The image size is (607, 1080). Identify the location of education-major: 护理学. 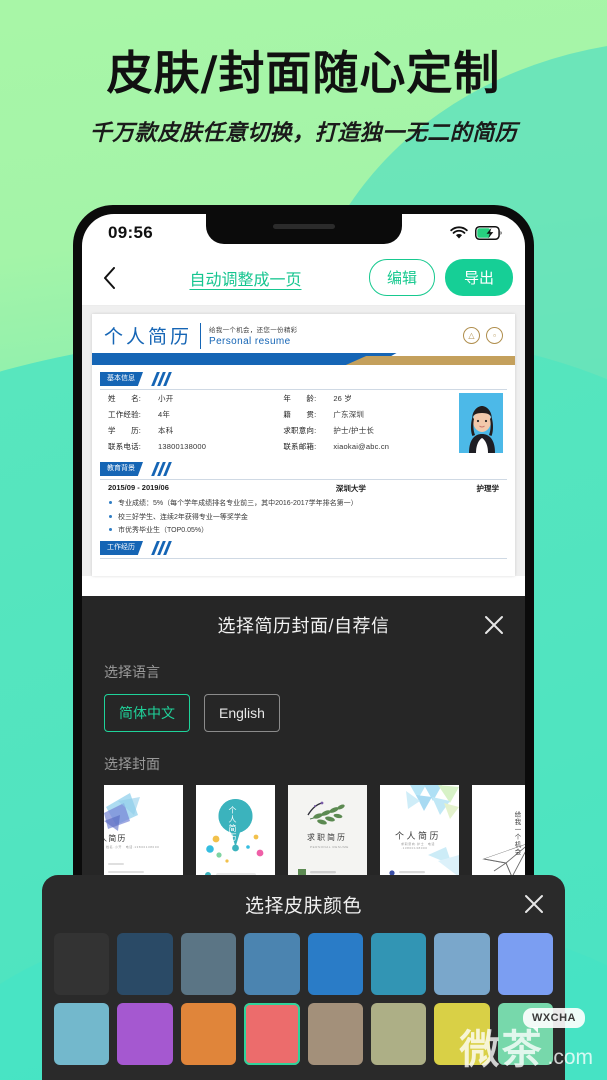
(488, 488).